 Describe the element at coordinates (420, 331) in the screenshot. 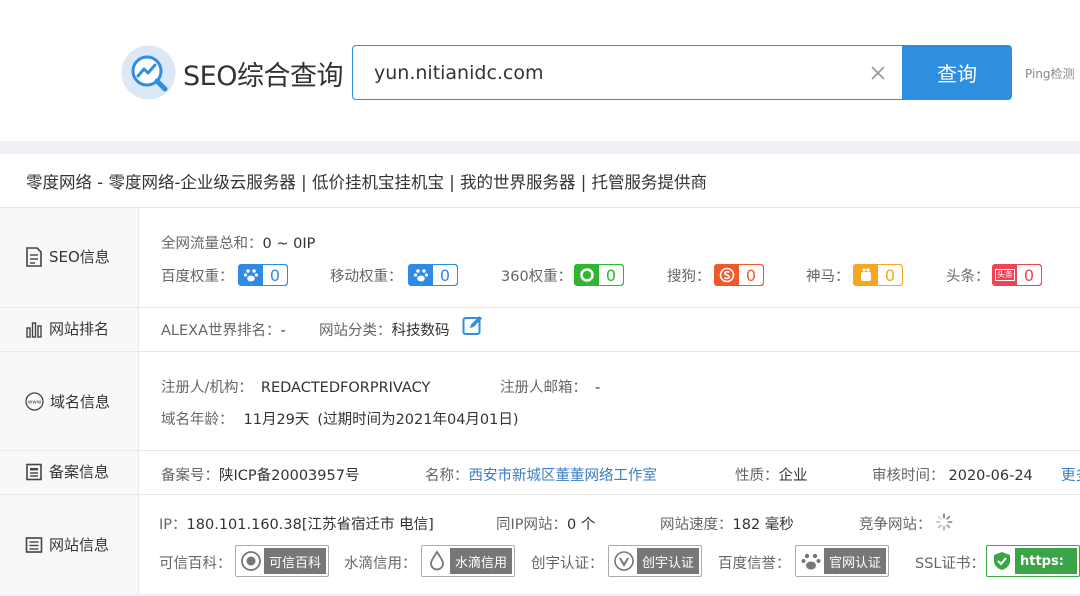

I see `category-value: 科技数码` at that location.